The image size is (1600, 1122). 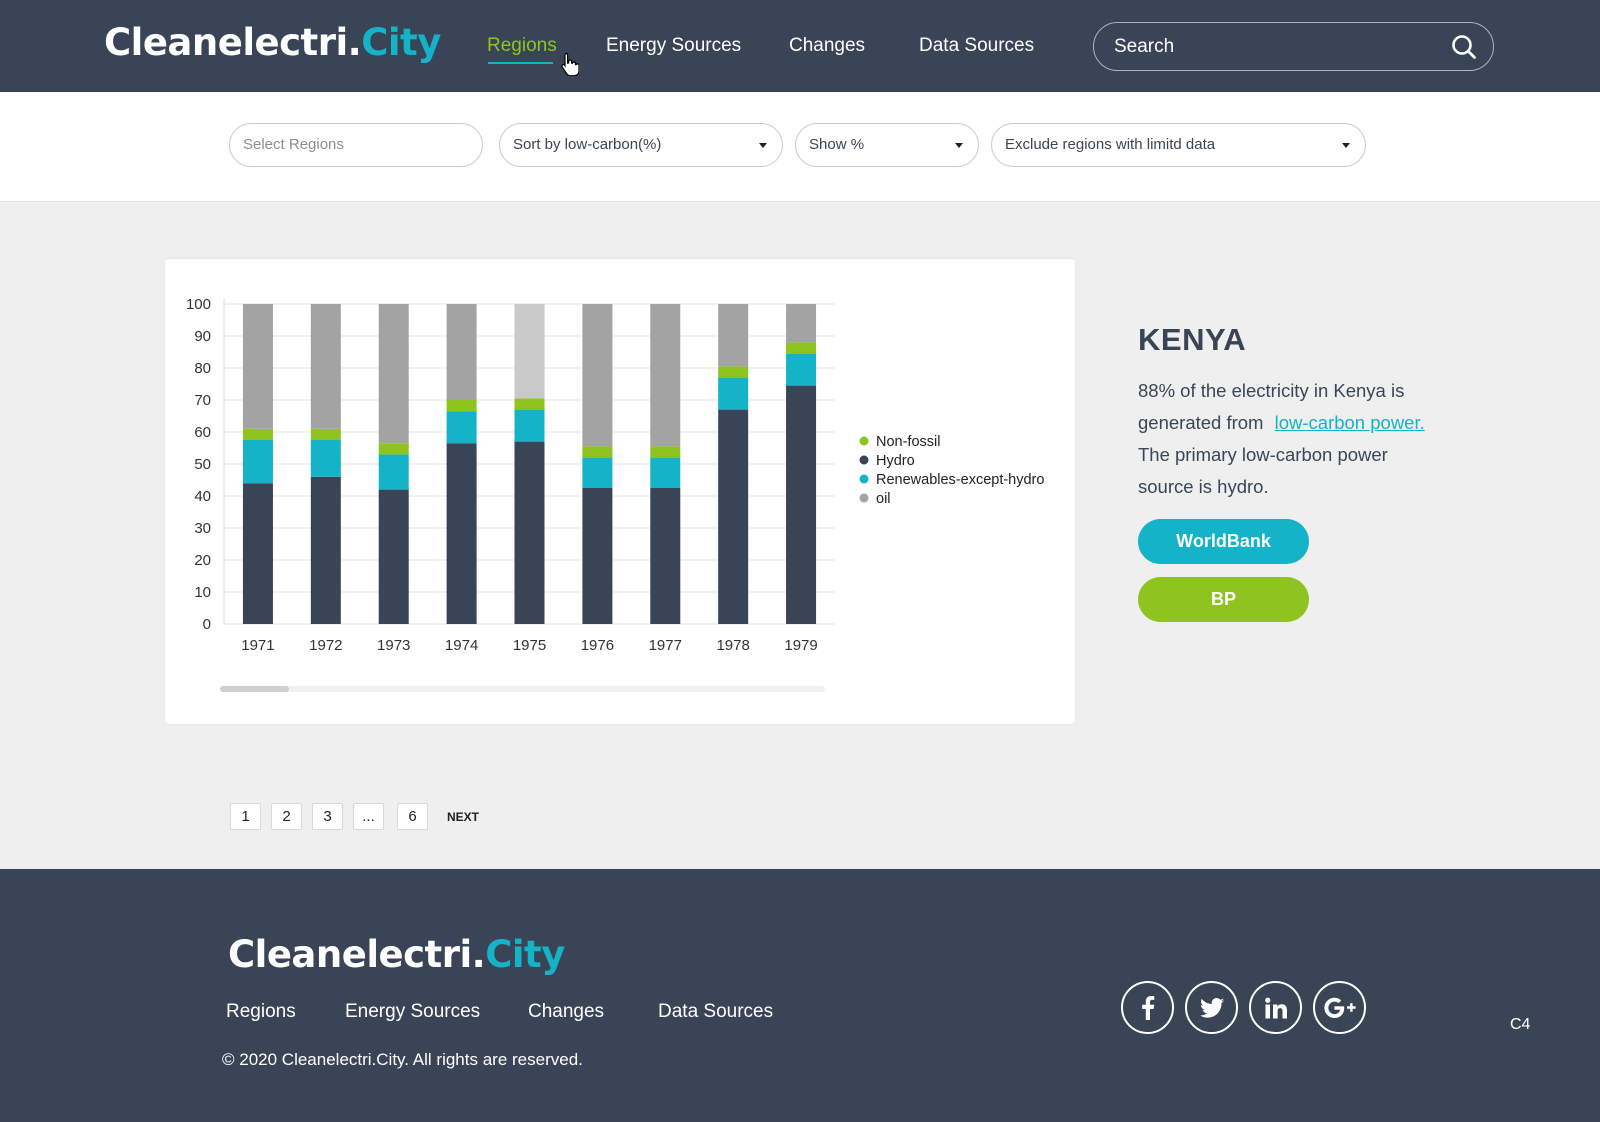 I want to click on page-3-button: 3, so click(x=327, y=816).